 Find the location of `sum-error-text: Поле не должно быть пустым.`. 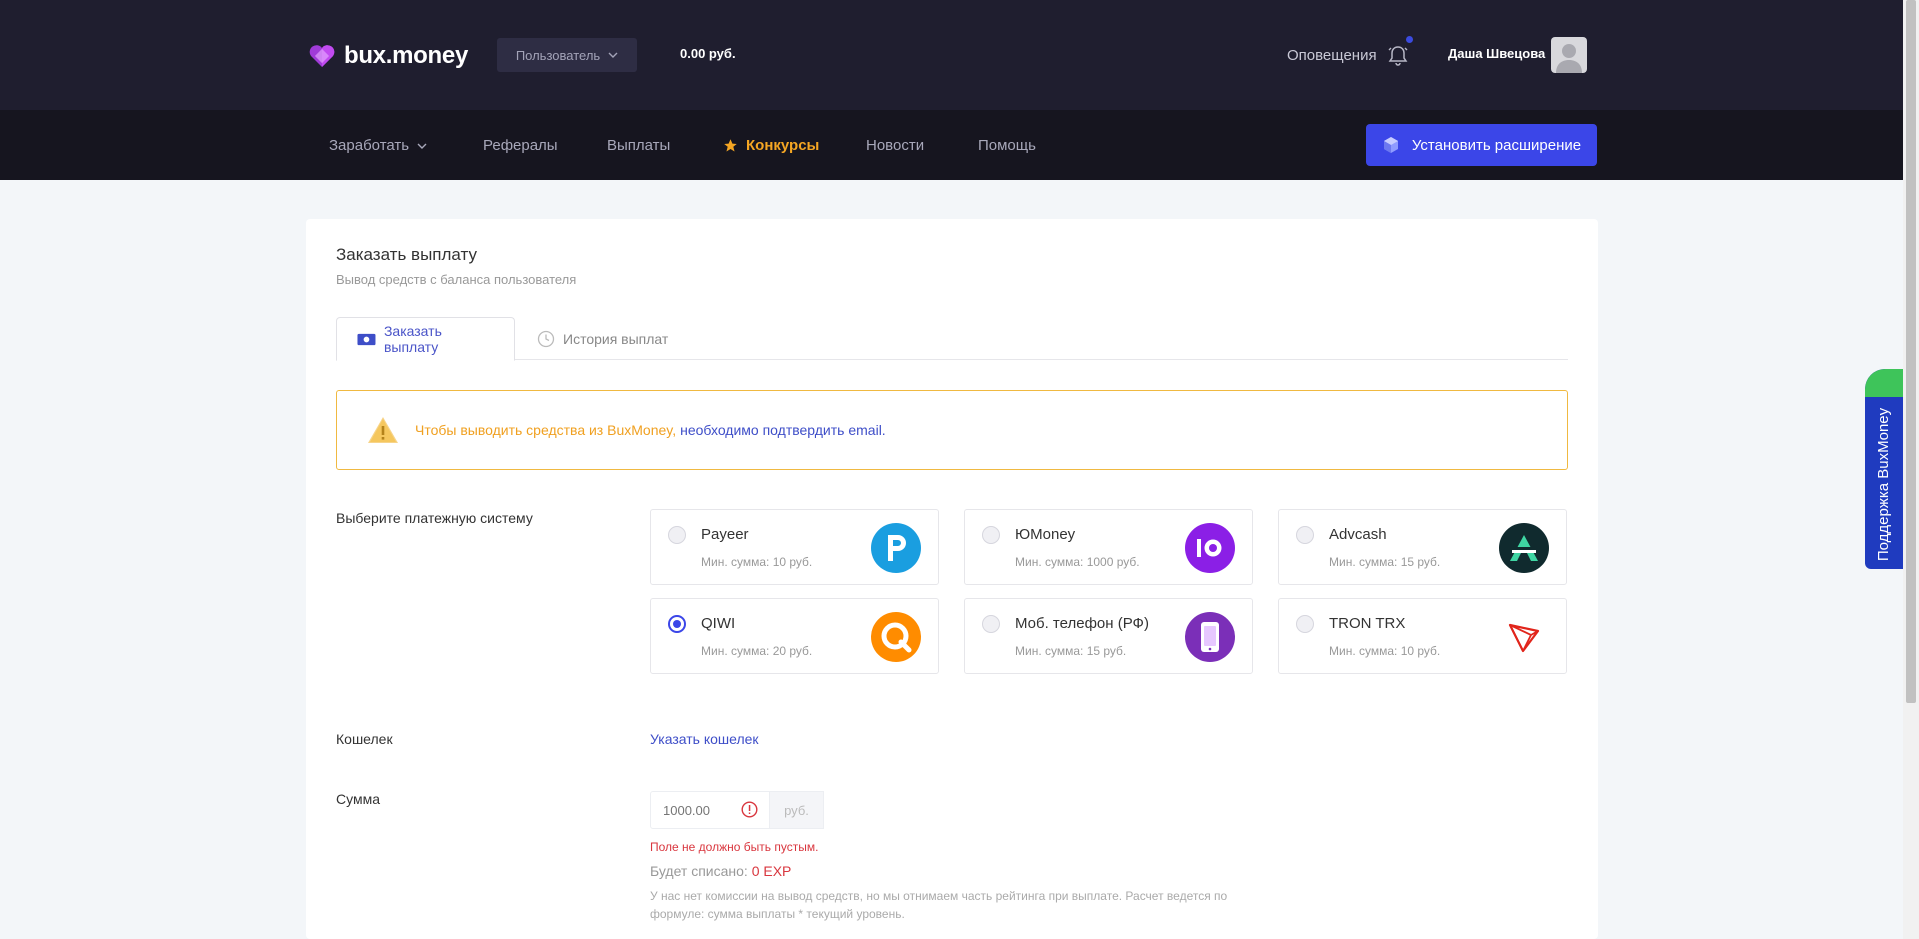

sum-error-text: Поле не должно быть пустым. is located at coordinates (734, 847).